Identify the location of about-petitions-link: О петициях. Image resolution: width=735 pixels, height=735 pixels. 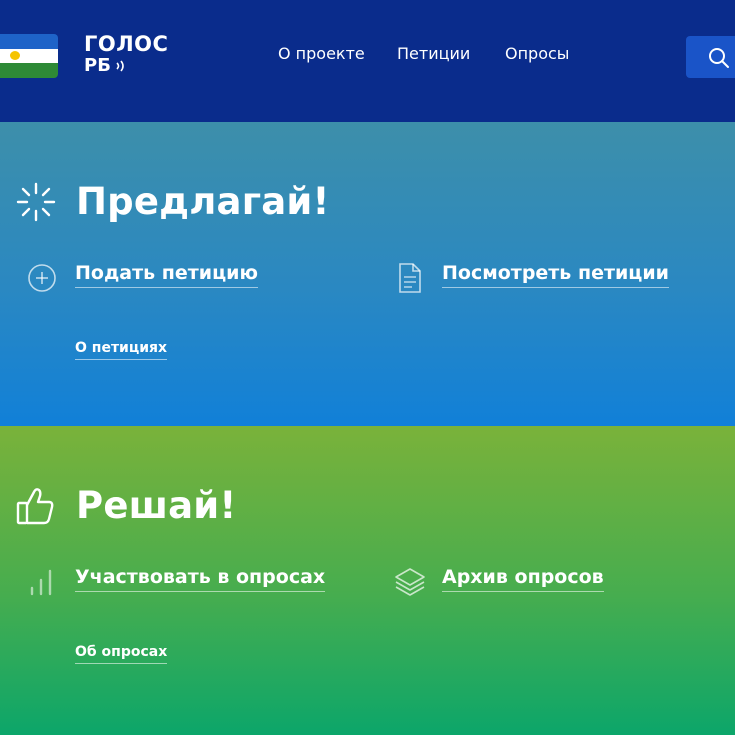
(121, 350).